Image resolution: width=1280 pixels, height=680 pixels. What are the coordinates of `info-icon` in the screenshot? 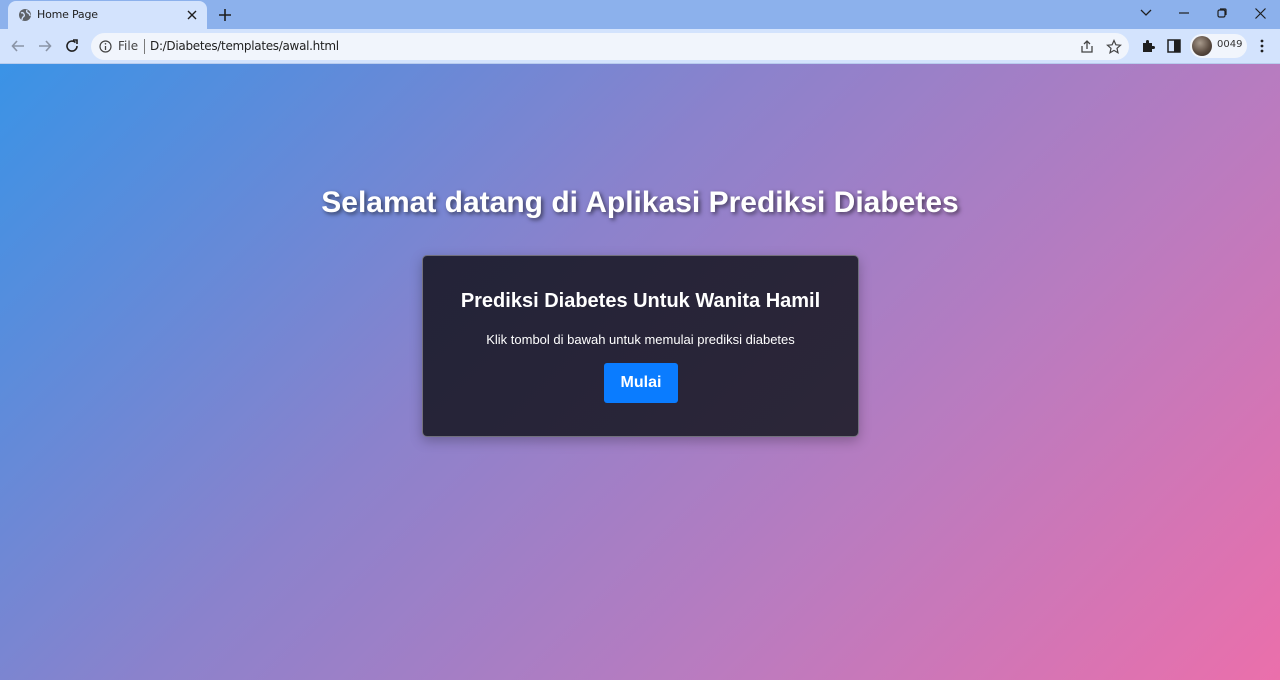 It's located at (105, 46).